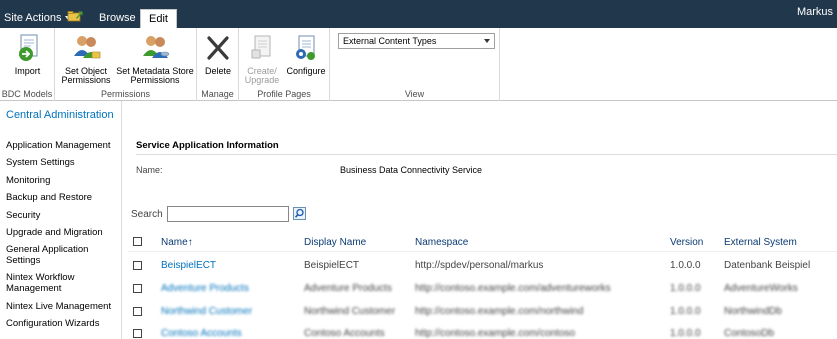 This screenshot has height=339, width=837. Describe the element at coordinates (350, 311) in the screenshot. I see `table-row-display-name: Northwind Customer` at that location.